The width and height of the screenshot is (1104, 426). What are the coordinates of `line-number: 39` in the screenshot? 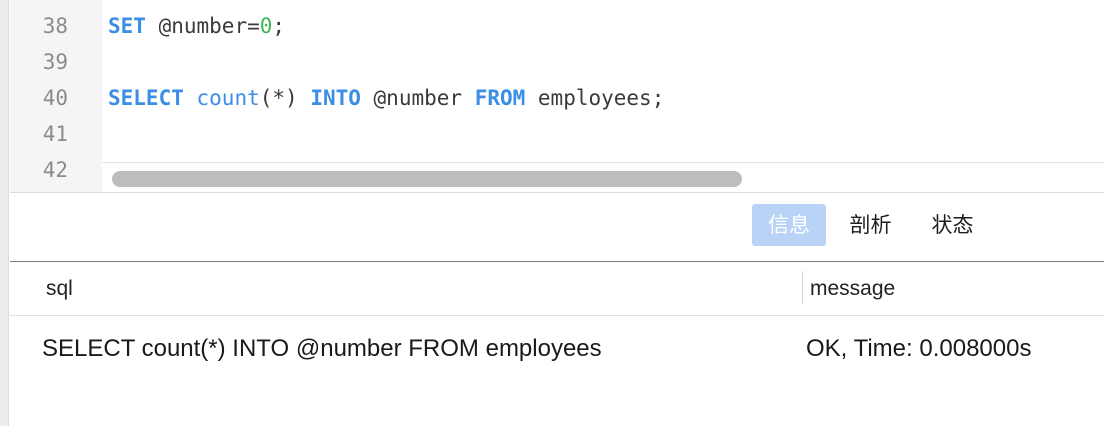 It's located at (55, 62).